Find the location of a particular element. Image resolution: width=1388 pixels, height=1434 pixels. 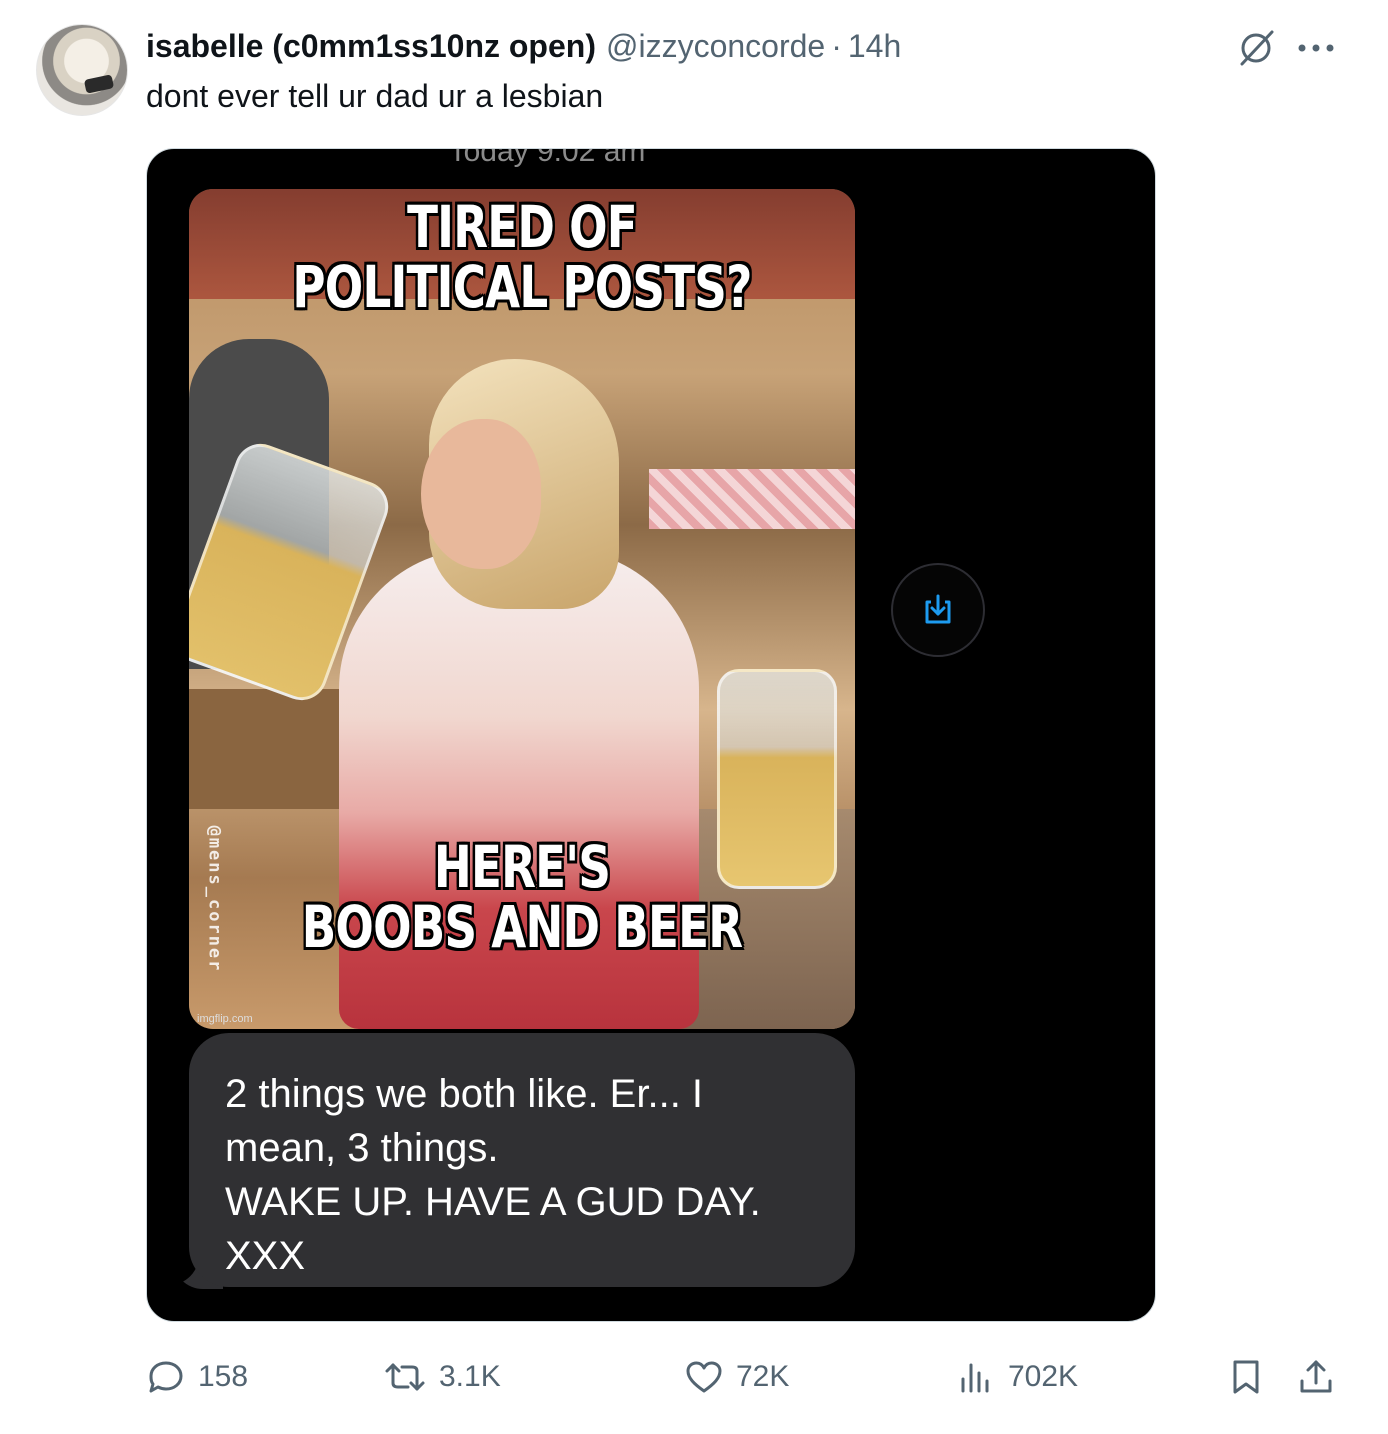

reply-button: 158 is located at coordinates (197, 1377).